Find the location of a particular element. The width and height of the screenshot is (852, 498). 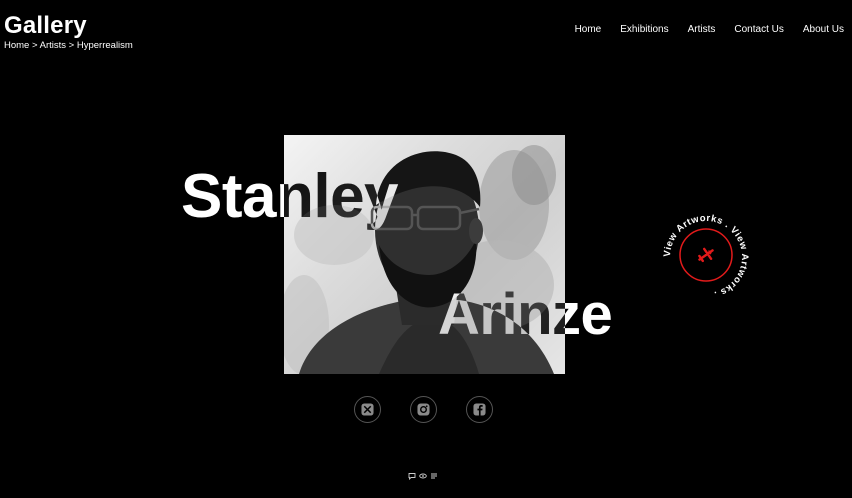

nav-contact-us: Contact Us is located at coordinates (758, 30).